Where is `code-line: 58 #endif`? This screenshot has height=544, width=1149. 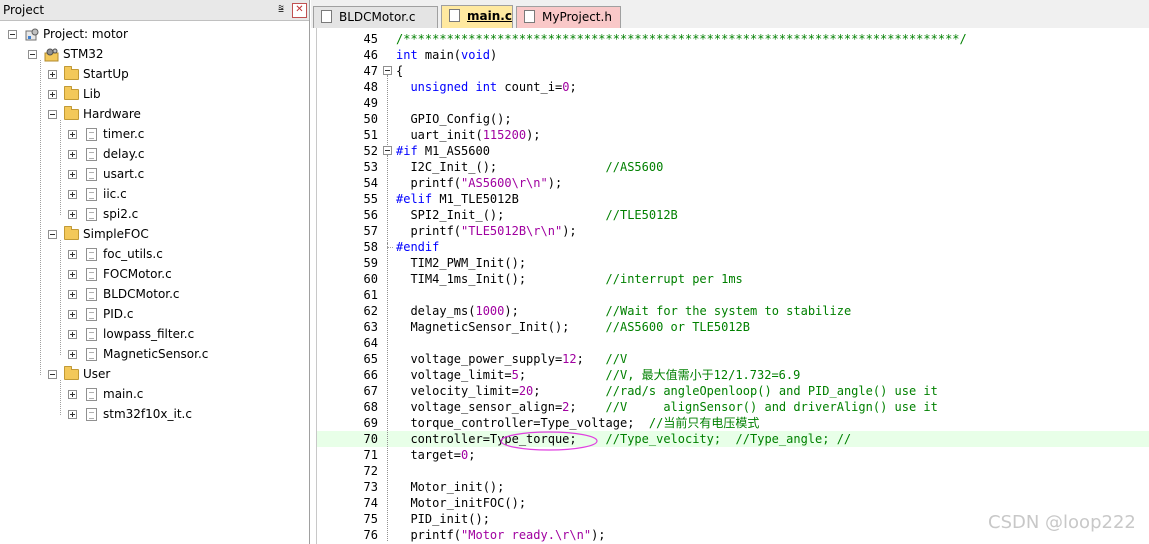
code-line: 58 #endif is located at coordinates (733, 247).